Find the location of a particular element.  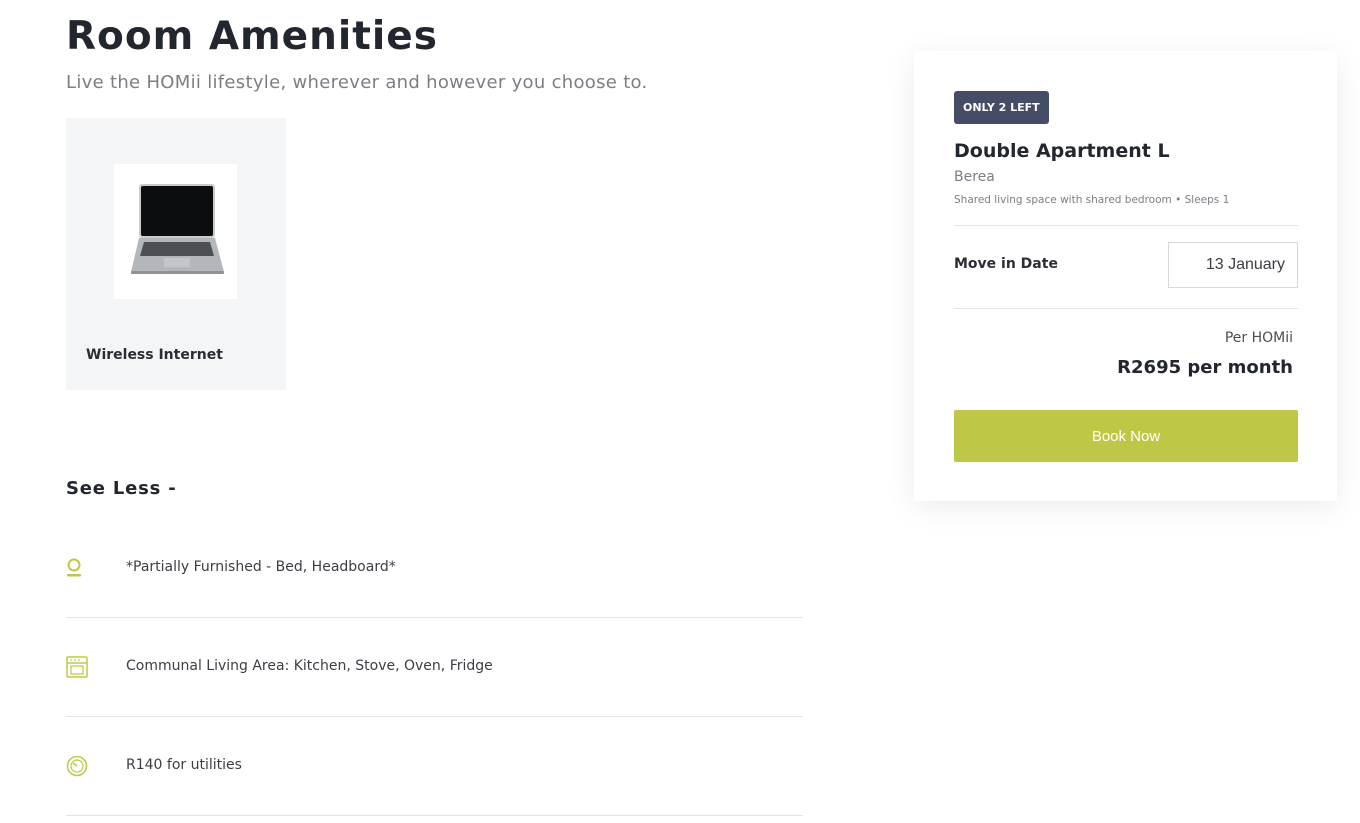

meter-icon is located at coordinates (77, 766).